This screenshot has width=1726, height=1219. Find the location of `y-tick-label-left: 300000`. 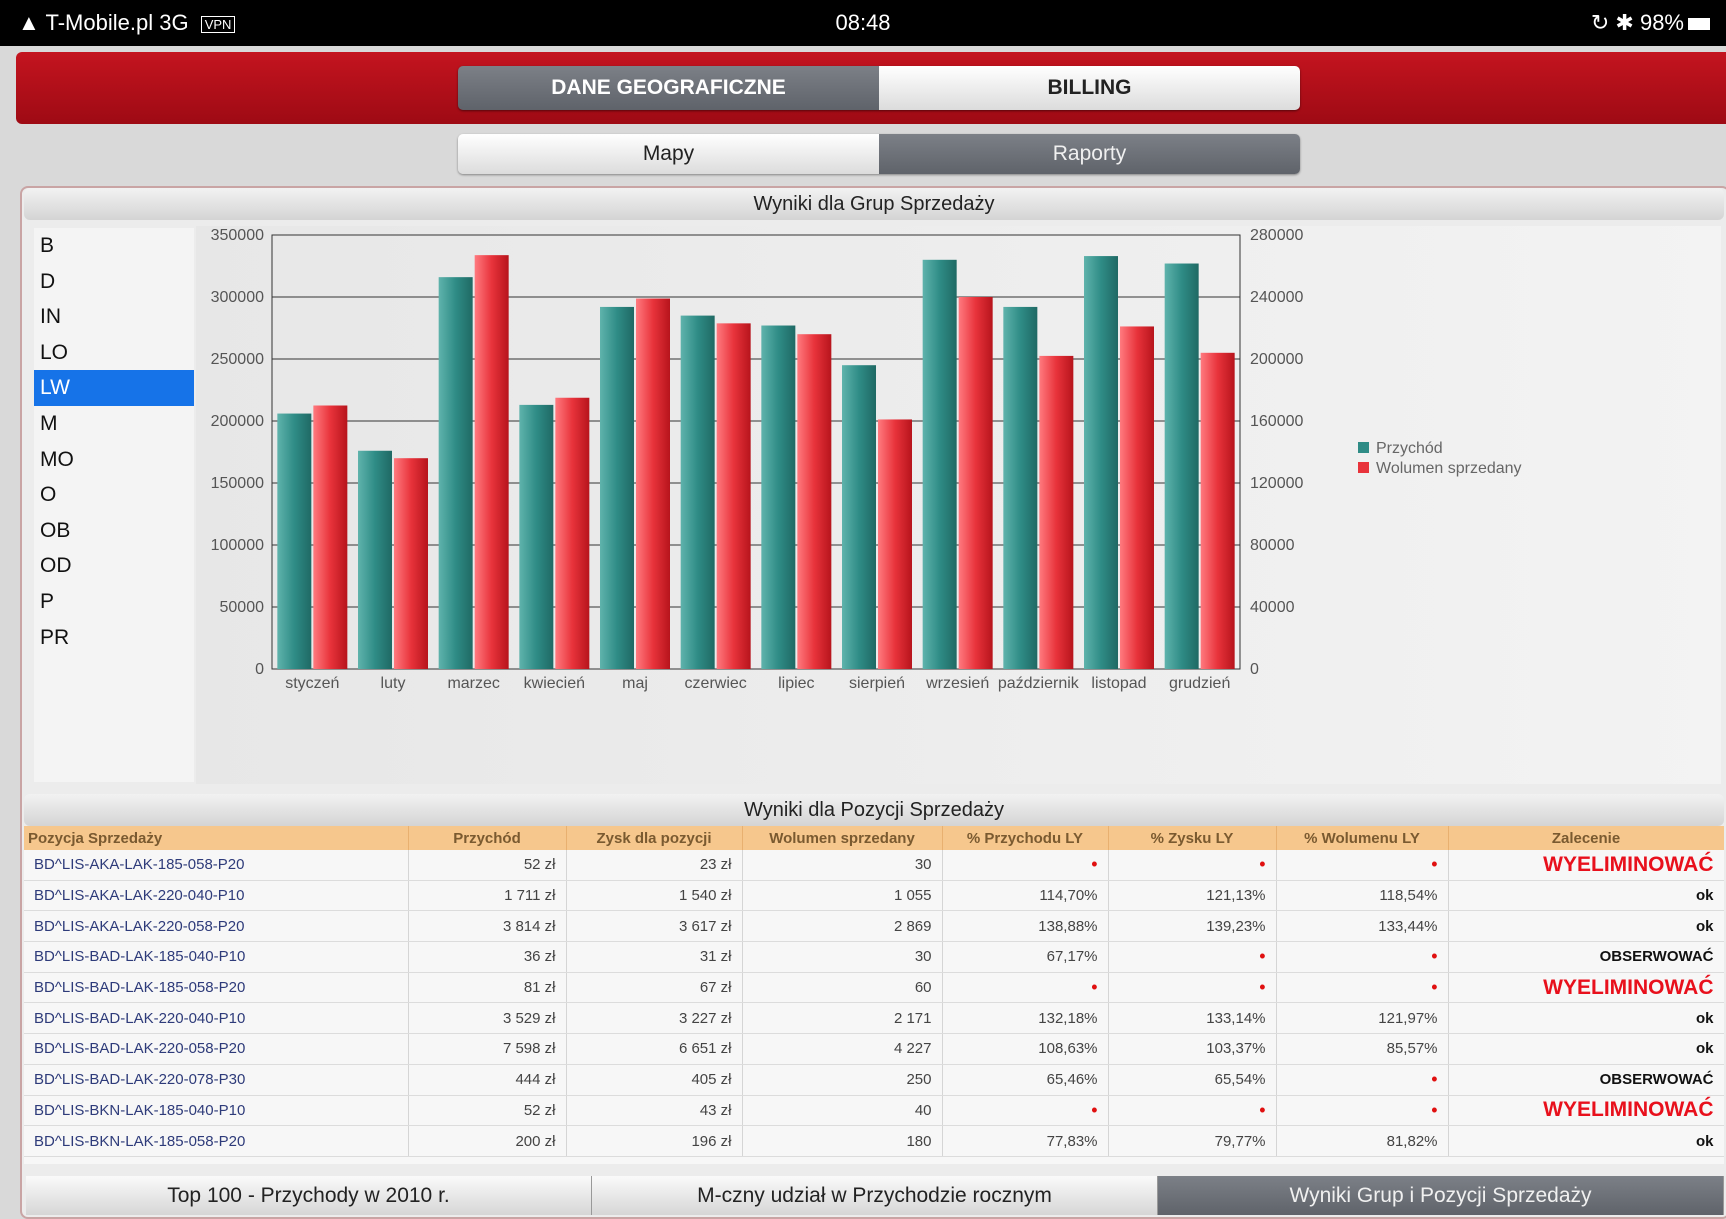

y-tick-label-left: 300000 is located at coordinates (237, 297).